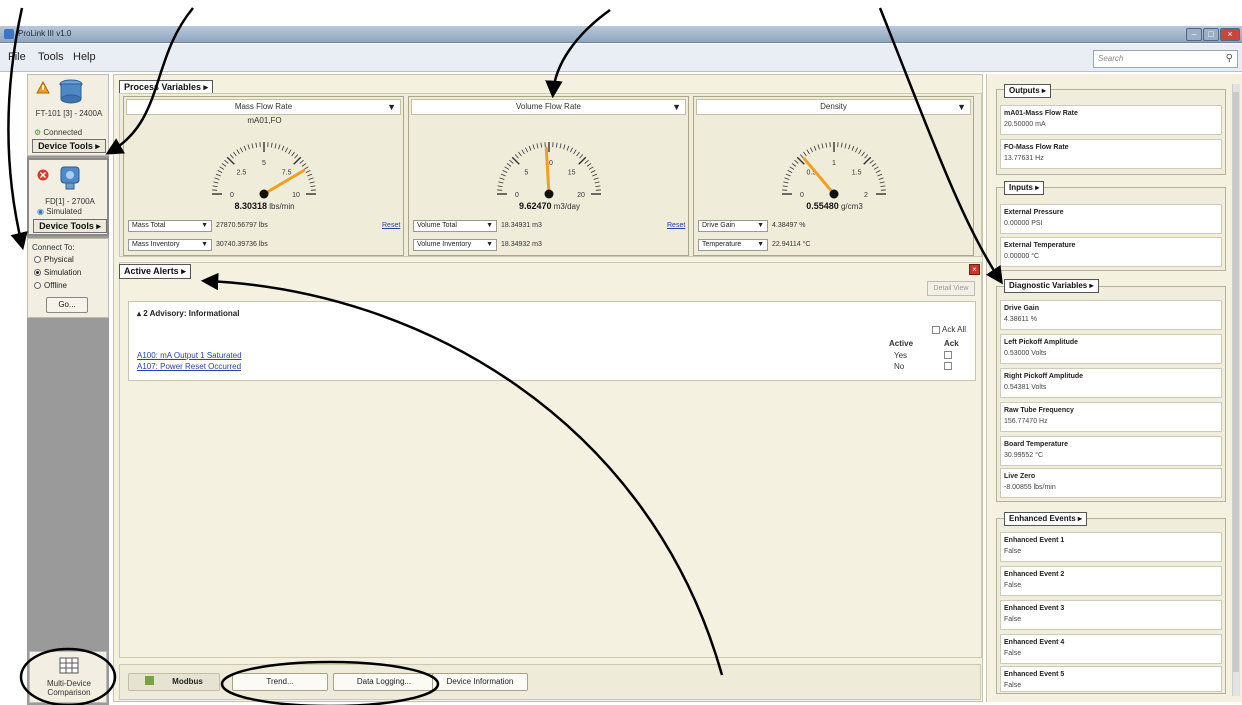  Describe the element at coordinates (1036, 147) in the screenshot. I see `output-name: FO-Mass Flow Rate` at that location.